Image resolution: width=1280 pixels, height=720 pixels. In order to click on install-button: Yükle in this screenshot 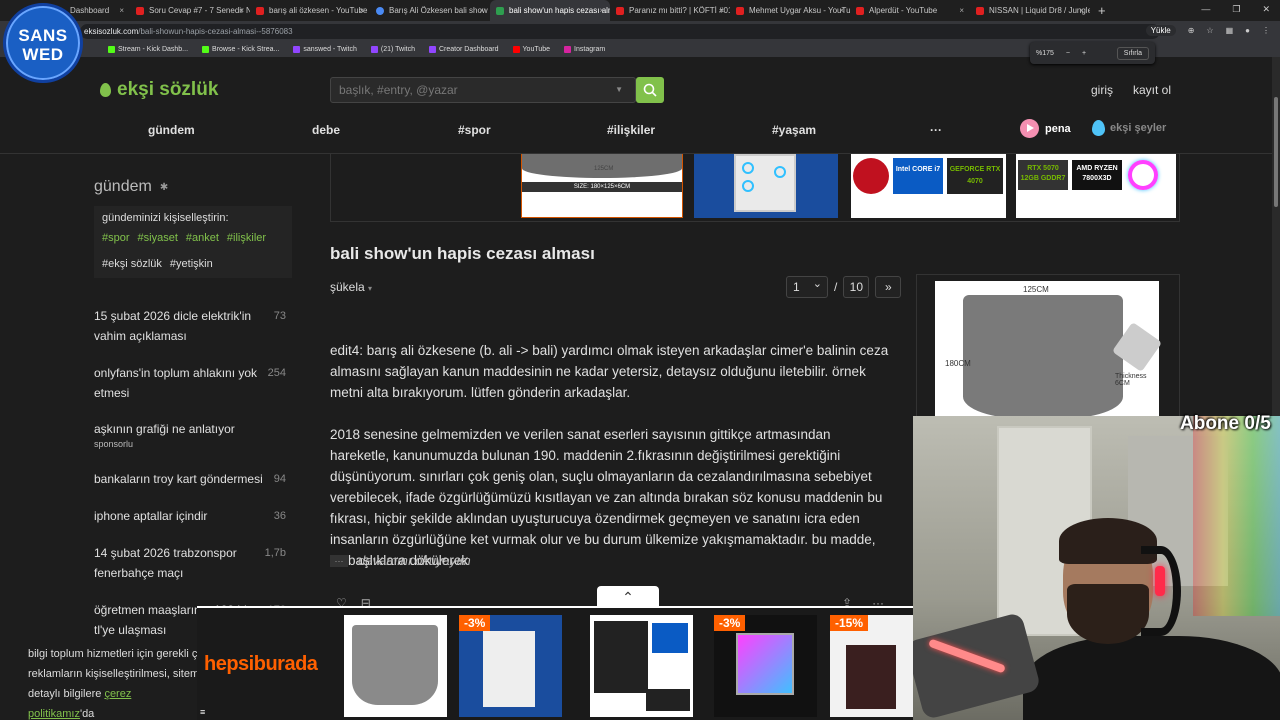, I will do `click(1160, 30)`.